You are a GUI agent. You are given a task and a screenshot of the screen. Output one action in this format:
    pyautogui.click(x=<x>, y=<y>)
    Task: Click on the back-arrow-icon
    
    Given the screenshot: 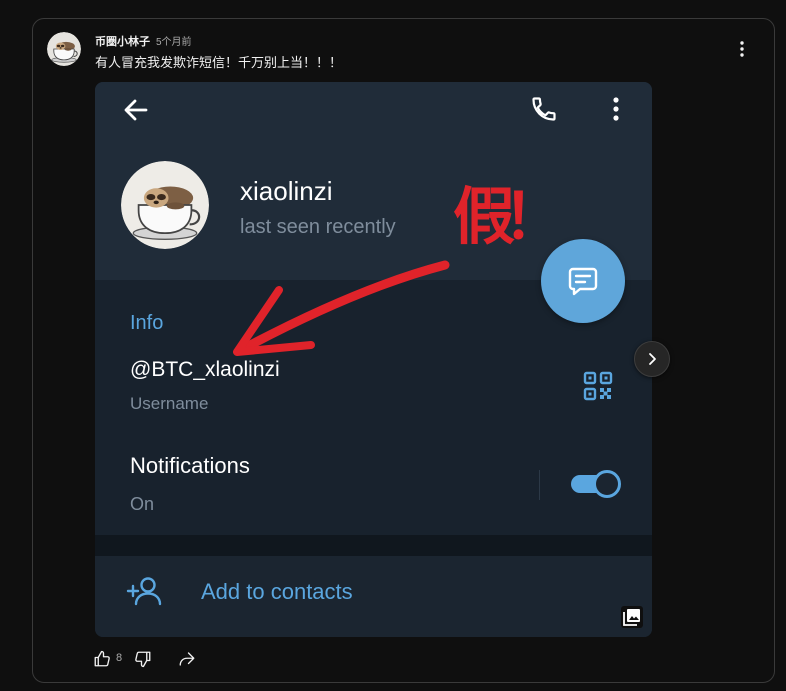 What is the action you would take?
    pyautogui.click(x=136, y=110)
    